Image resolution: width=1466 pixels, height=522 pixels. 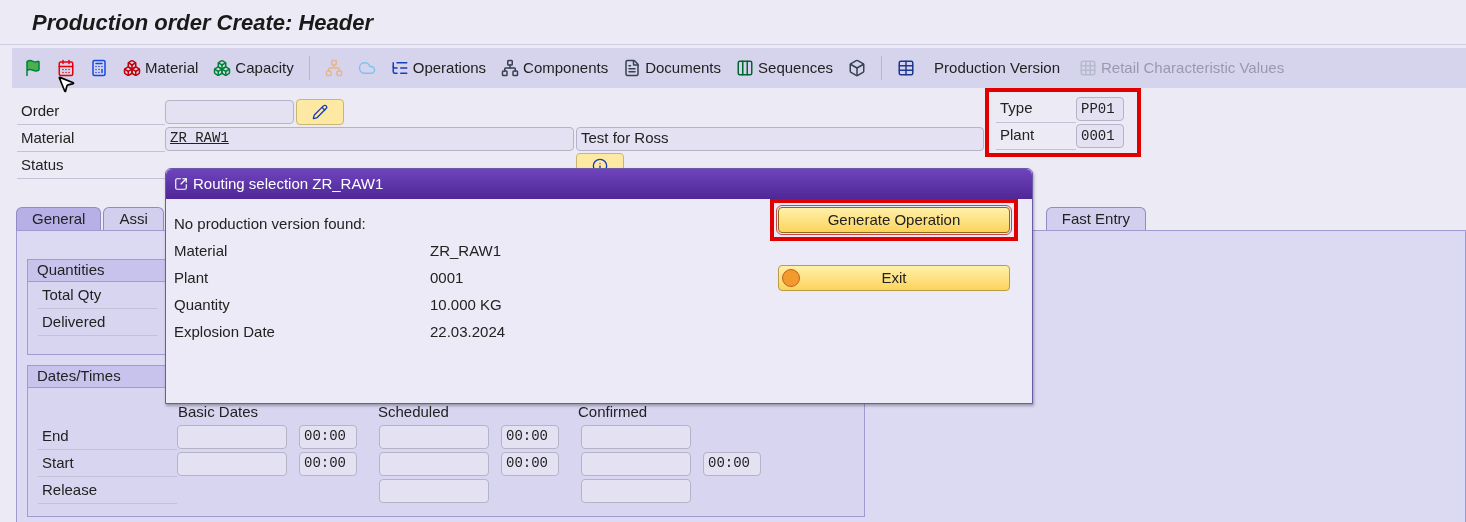 What do you see at coordinates (66, 84) in the screenshot?
I see `mouse-pointer-icon` at bounding box center [66, 84].